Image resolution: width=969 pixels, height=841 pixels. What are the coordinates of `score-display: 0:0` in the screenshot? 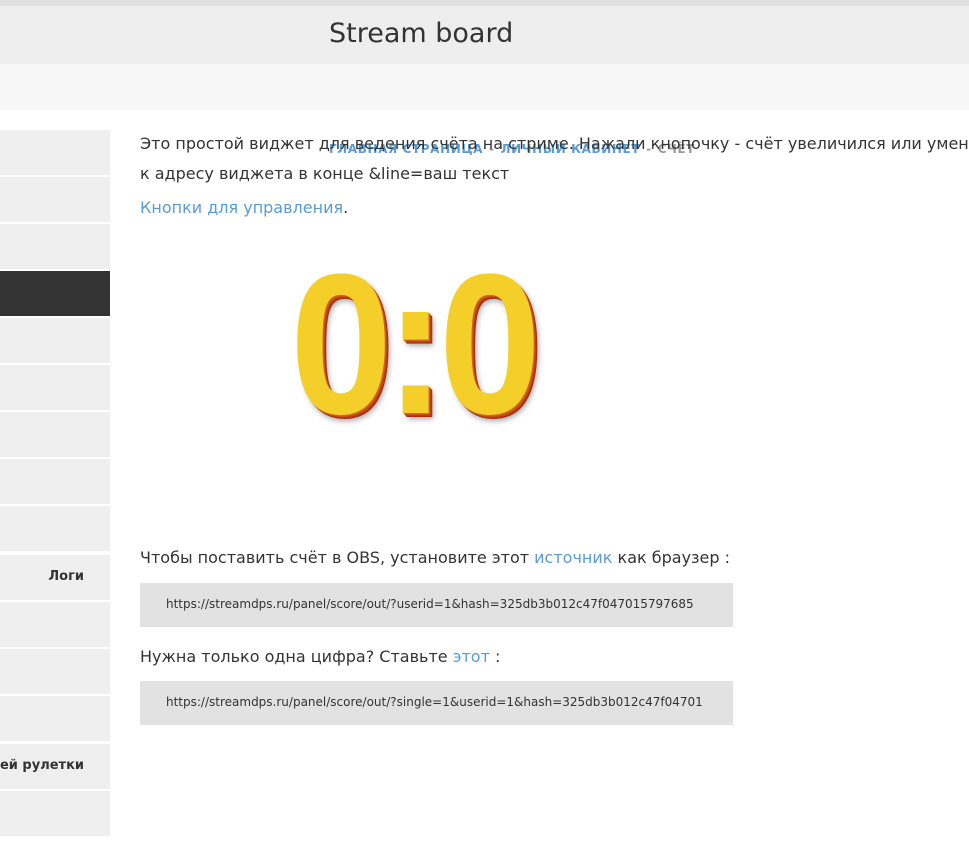 It's located at (415, 344).